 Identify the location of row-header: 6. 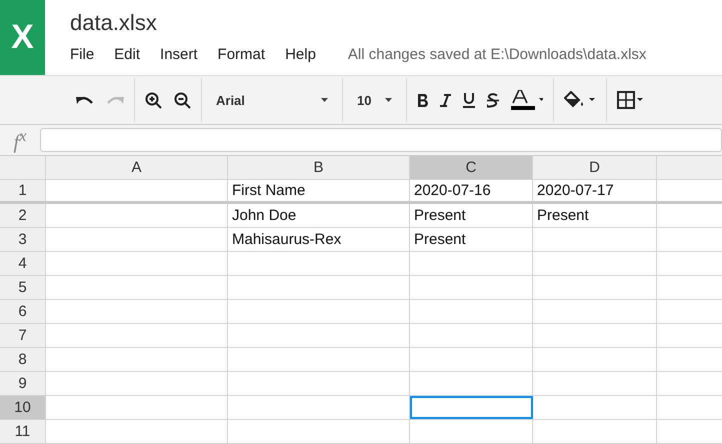
(23, 311).